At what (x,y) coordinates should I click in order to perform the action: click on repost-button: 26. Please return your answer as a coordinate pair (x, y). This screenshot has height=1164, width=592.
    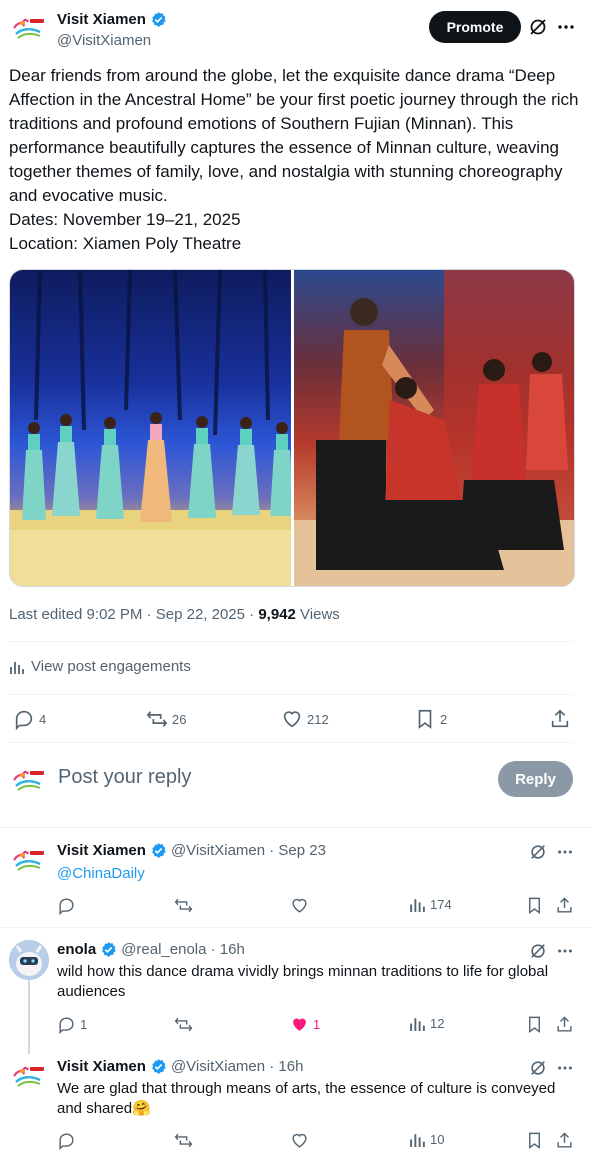
    Looking at the image, I should click on (166, 719).